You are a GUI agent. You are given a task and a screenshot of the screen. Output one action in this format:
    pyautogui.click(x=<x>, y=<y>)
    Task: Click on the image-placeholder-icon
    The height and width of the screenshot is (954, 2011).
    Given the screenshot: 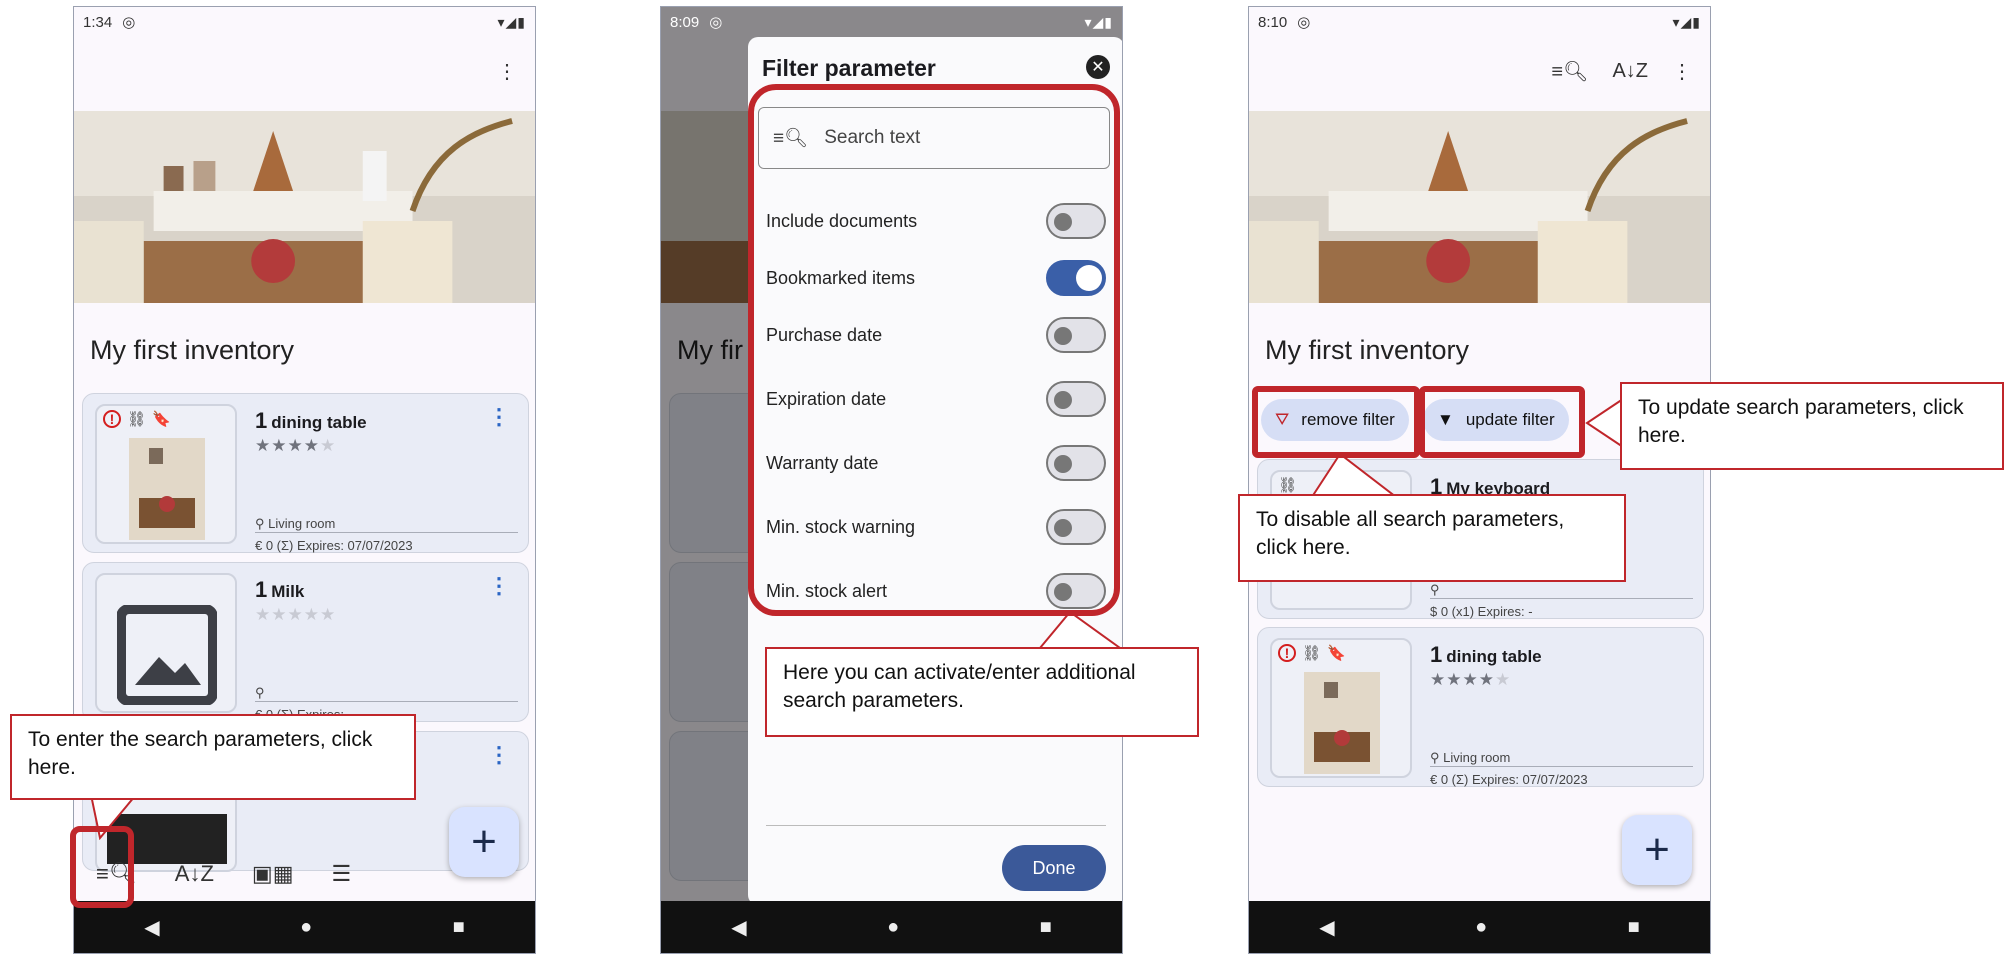 What is the action you would take?
    pyautogui.click(x=167, y=655)
    